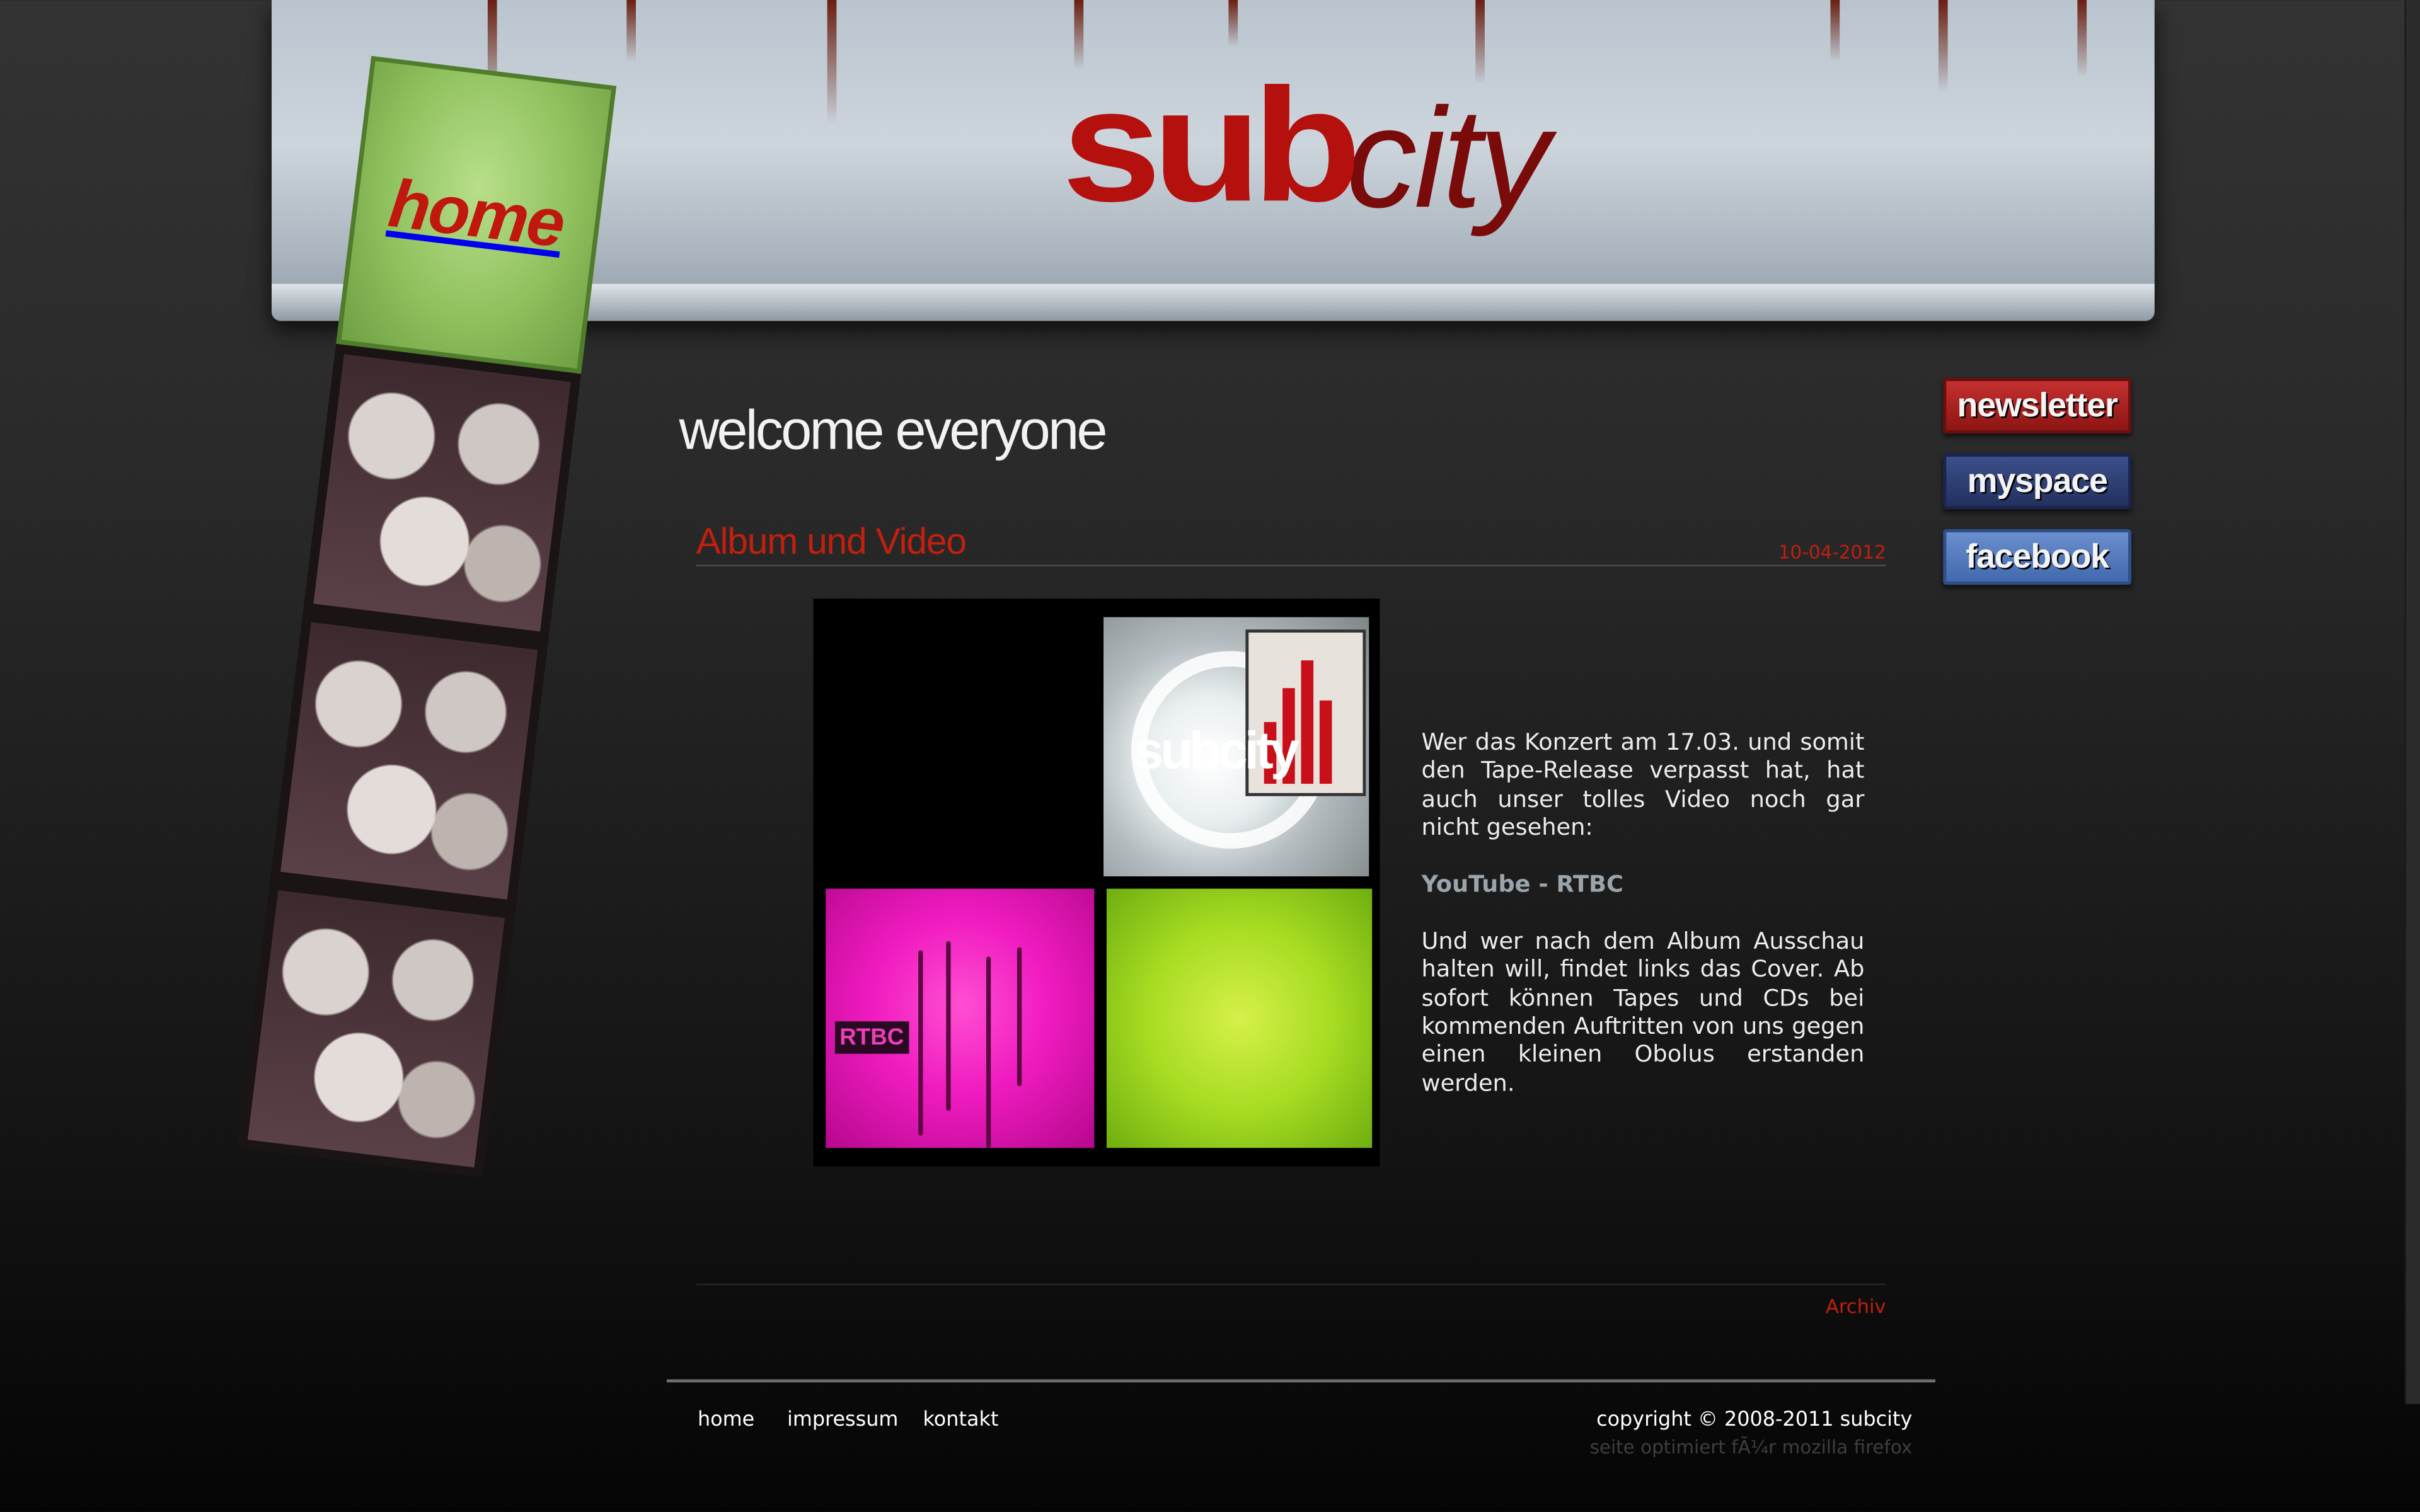 The width and height of the screenshot is (2420, 1512). What do you see at coordinates (2038, 557) in the screenshot?
I see `facebook-button: facebook` at bounding box center [2038, 557].